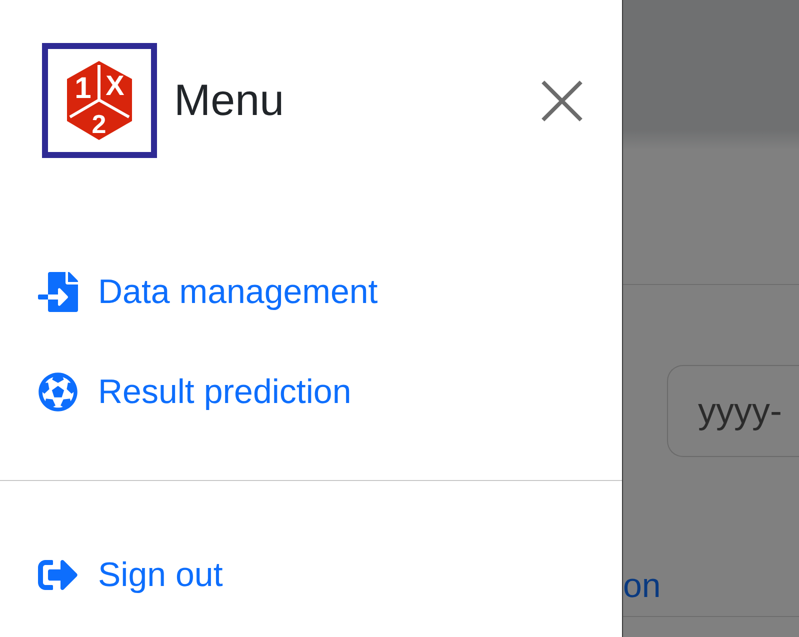 The width and height of the screenshot is (799, 637). What do you see at coordinates (330, 392) in the screenshot?
I see `nav-link: Result prediction` at bounding box center [330, 392].